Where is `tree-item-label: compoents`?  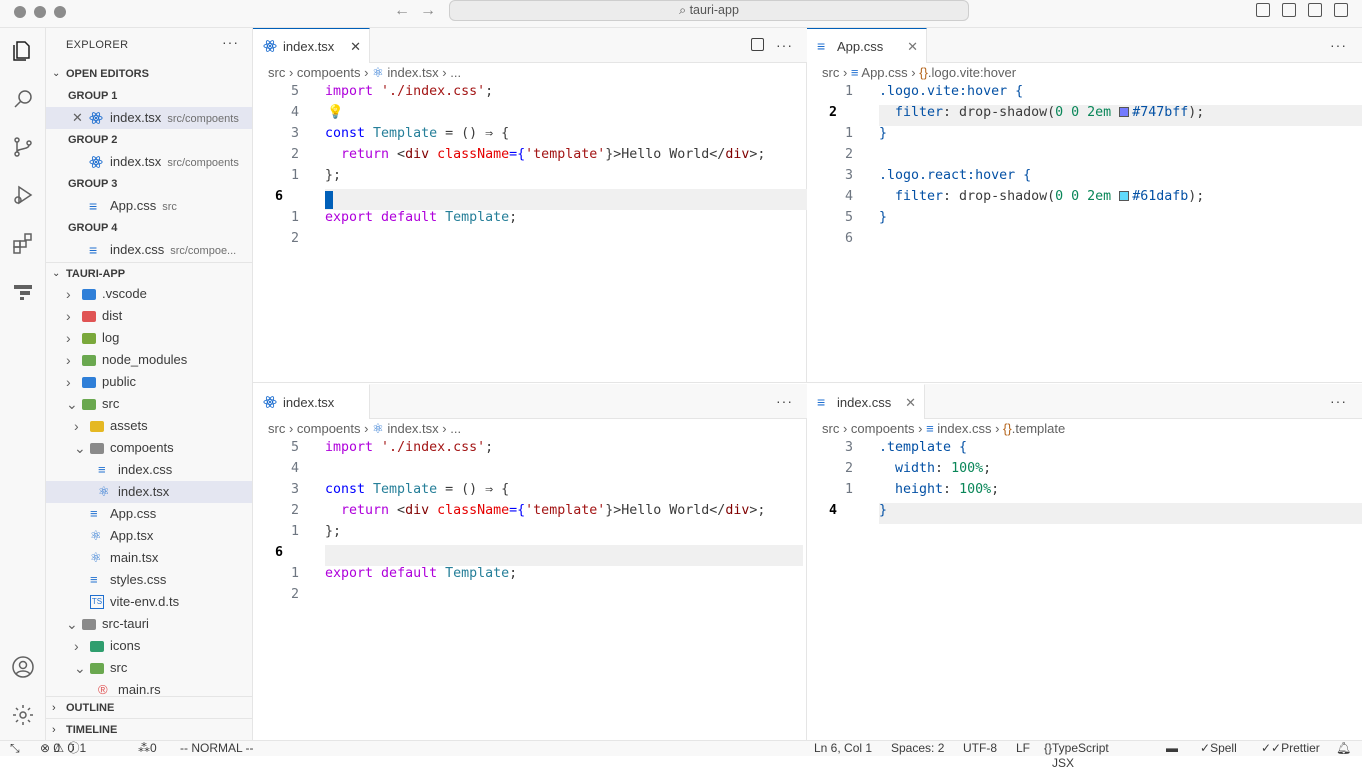
tree-item-label: compoents is located at coordinates (142, 447).